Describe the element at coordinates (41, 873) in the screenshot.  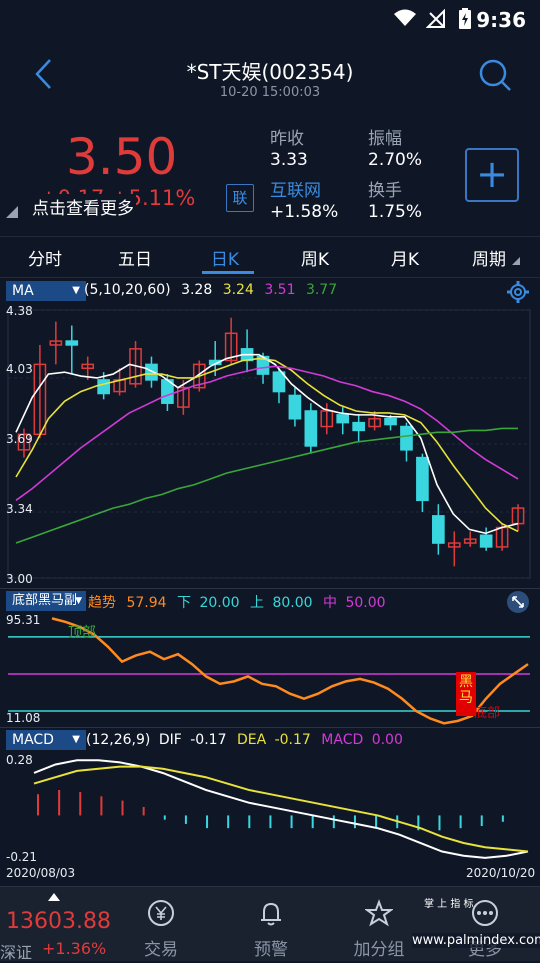
I see `date-start: 2020/08/03` at that location.